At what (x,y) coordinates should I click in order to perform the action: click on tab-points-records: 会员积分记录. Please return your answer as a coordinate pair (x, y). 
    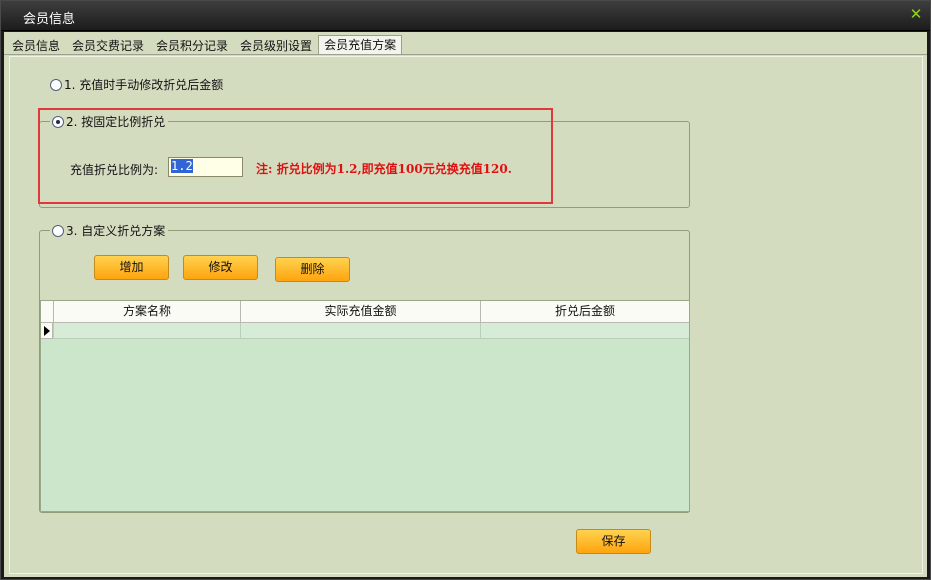
    Looking at the image, I should click on (192, 45).